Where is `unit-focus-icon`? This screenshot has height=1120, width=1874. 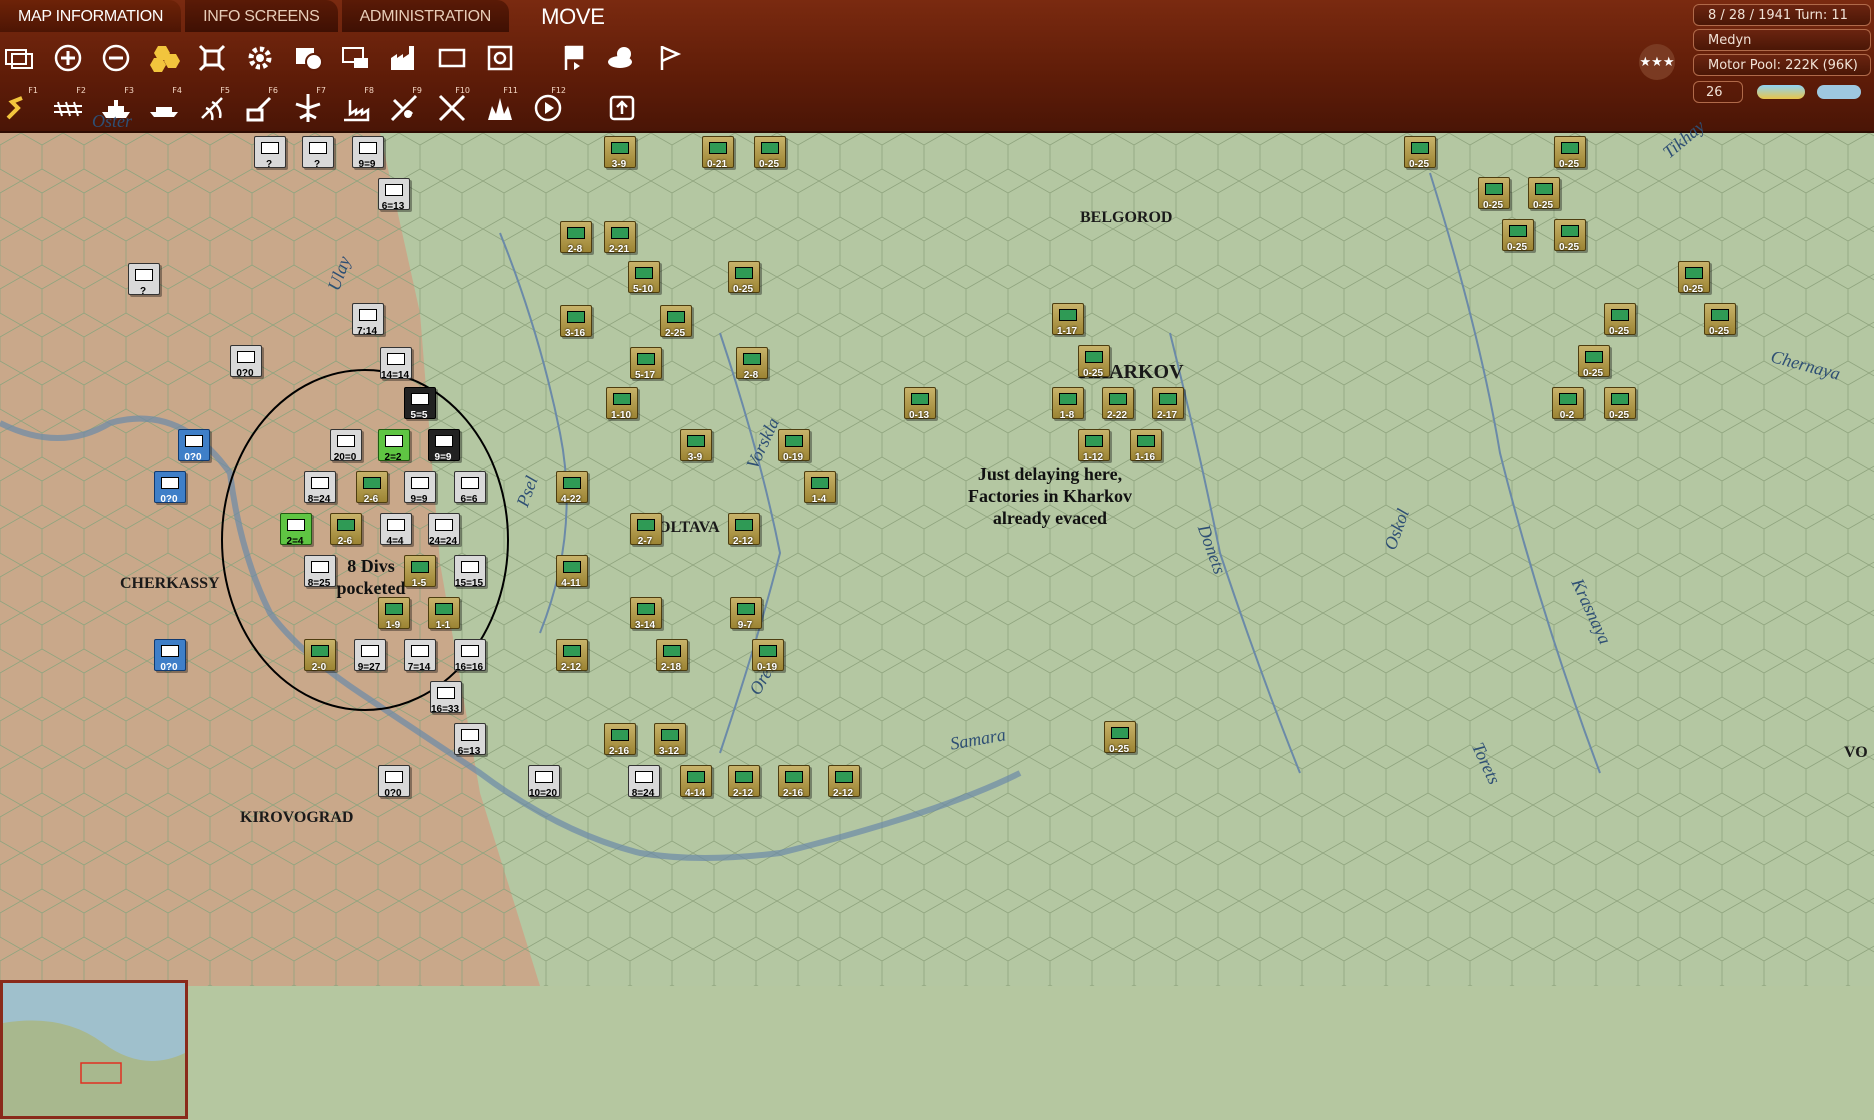 unit-focus-icon is located at coordinates (212, 58).